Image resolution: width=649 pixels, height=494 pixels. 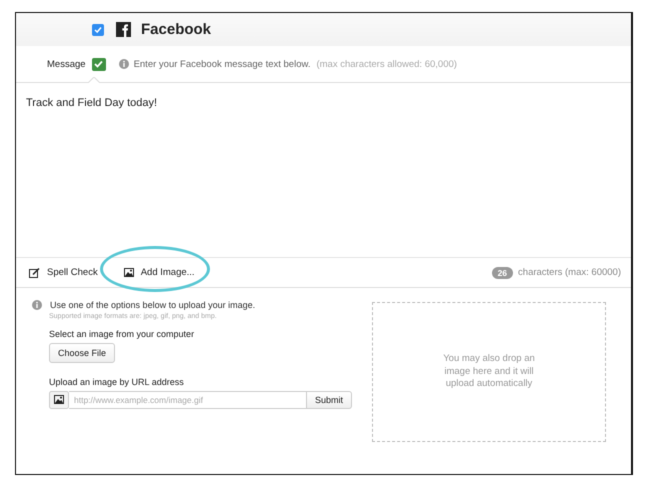 What do you see at coordinates (153, 305) in the screenshot?
I see `upload-intro: Use one of the options below to upload your image.` at bounding box center [153, 305].